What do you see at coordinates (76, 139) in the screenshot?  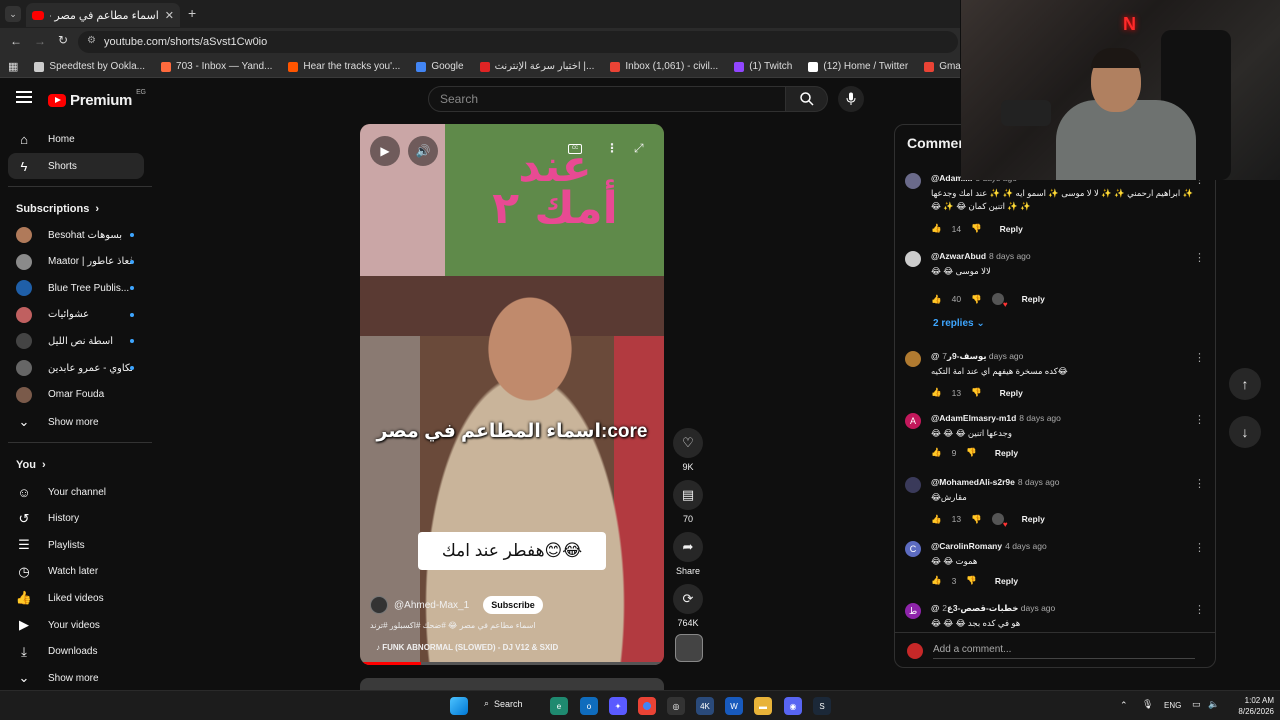 I see `sidebar-item-home: ⌂ Home` at bounding box center [76, 139].